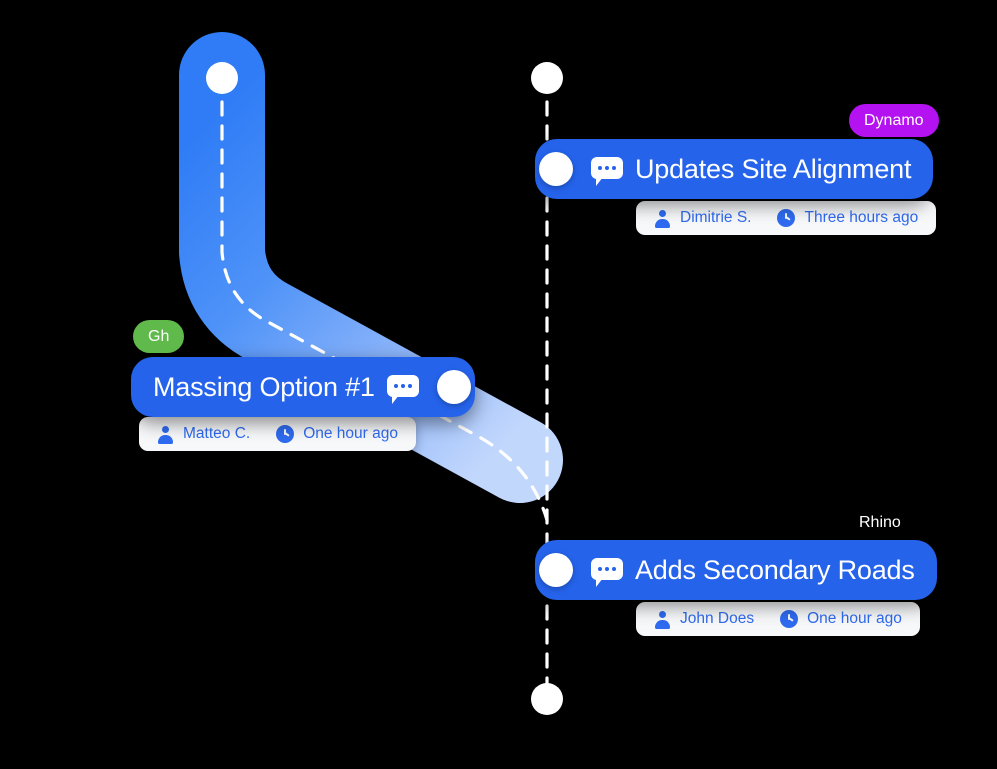 The image size is (997, 769). I want to click on badge-dynamo: Dynamo, so click(894, 120).